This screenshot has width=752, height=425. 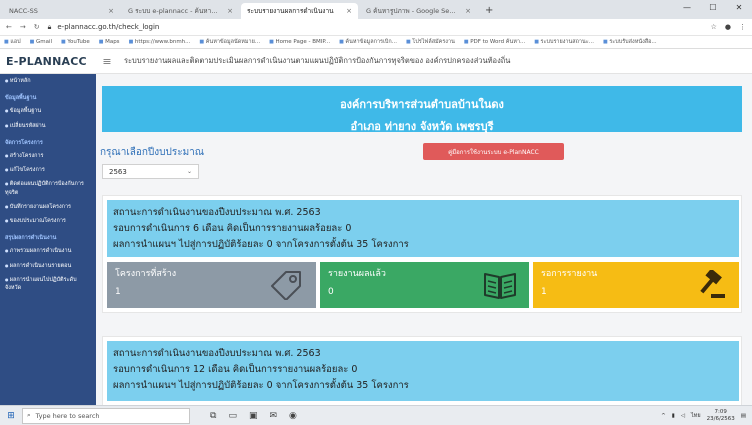 What do you see at coordinates (108, 27) in the screenshot?
I see `url-input: e-plannacc.go.th/check_login` at bounding box center [108, 27].